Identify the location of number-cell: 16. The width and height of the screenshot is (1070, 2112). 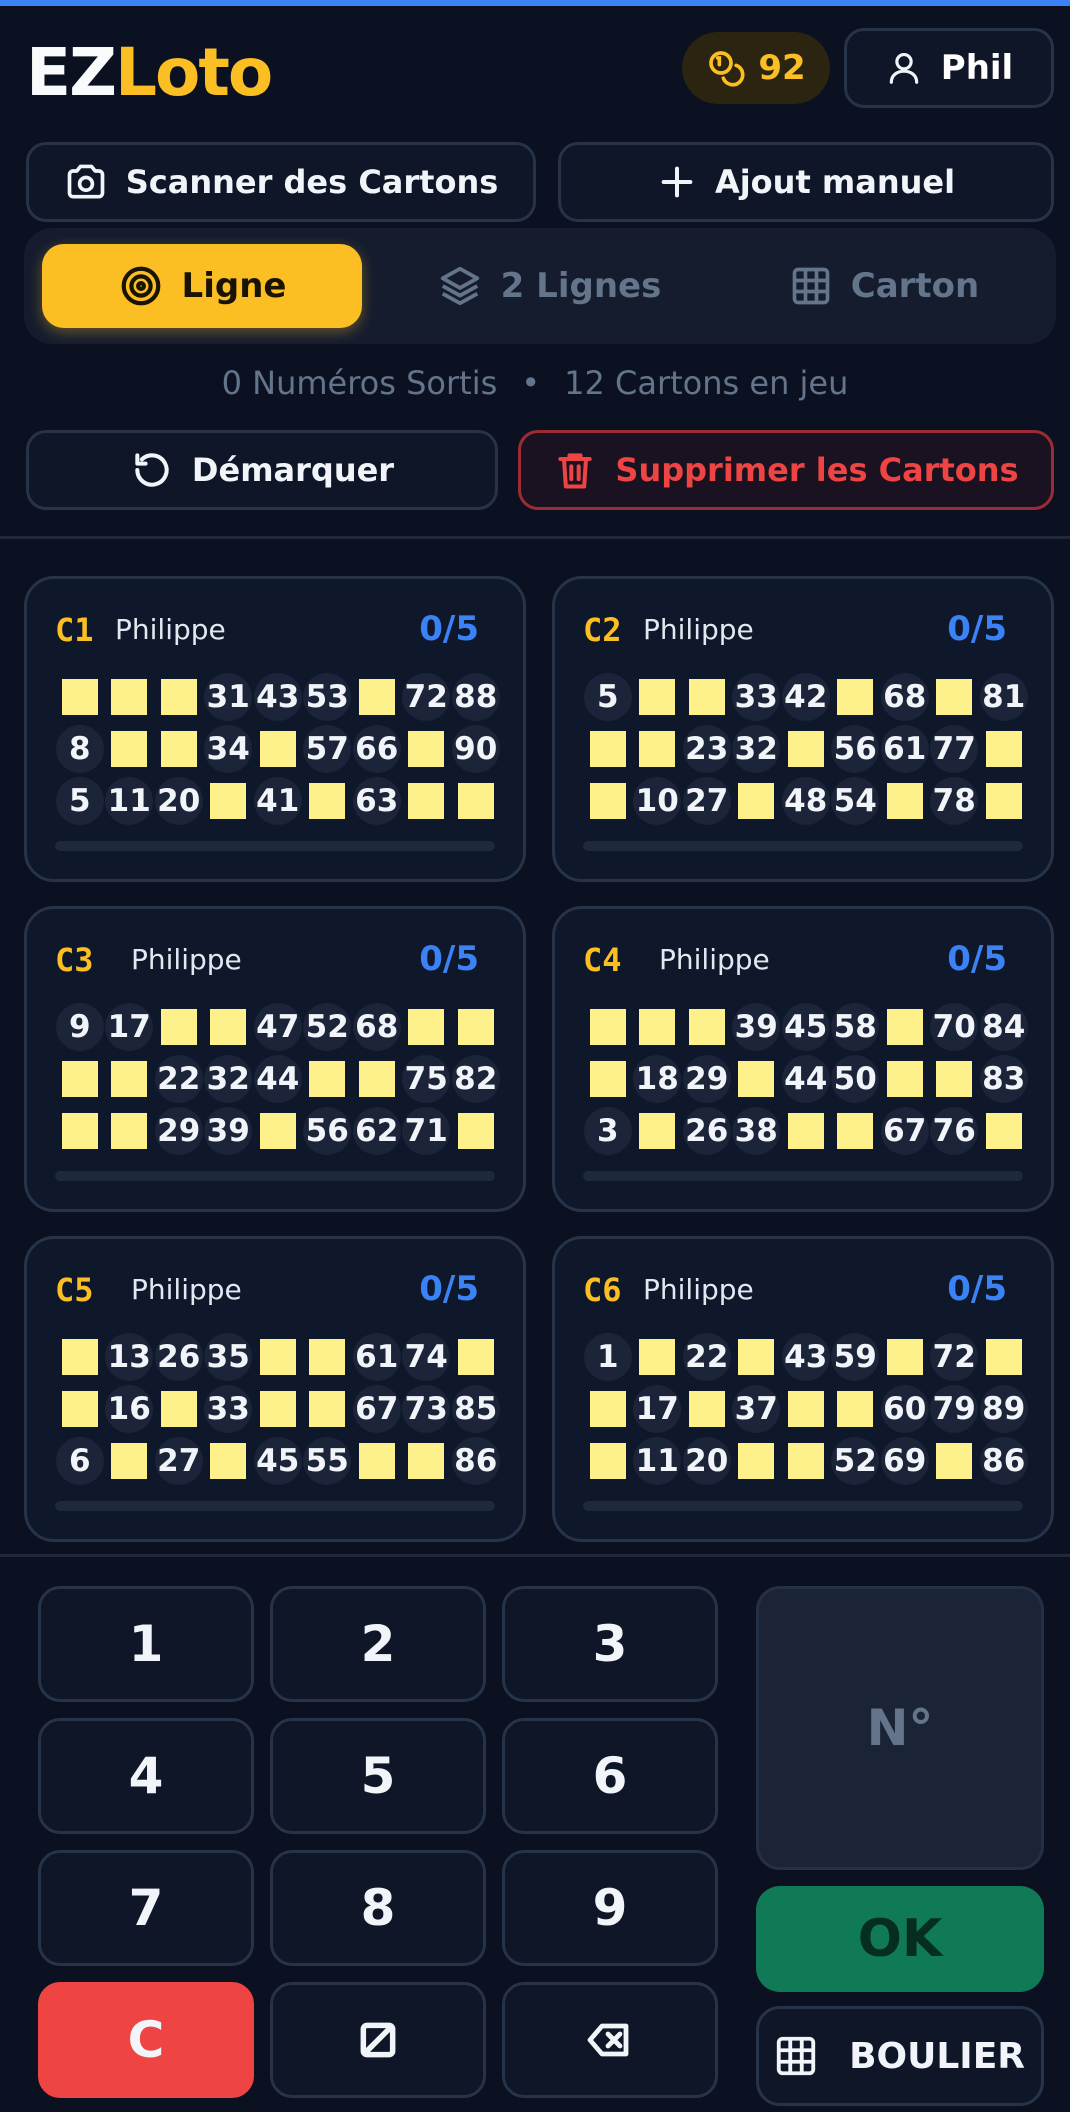
(129, 1409).